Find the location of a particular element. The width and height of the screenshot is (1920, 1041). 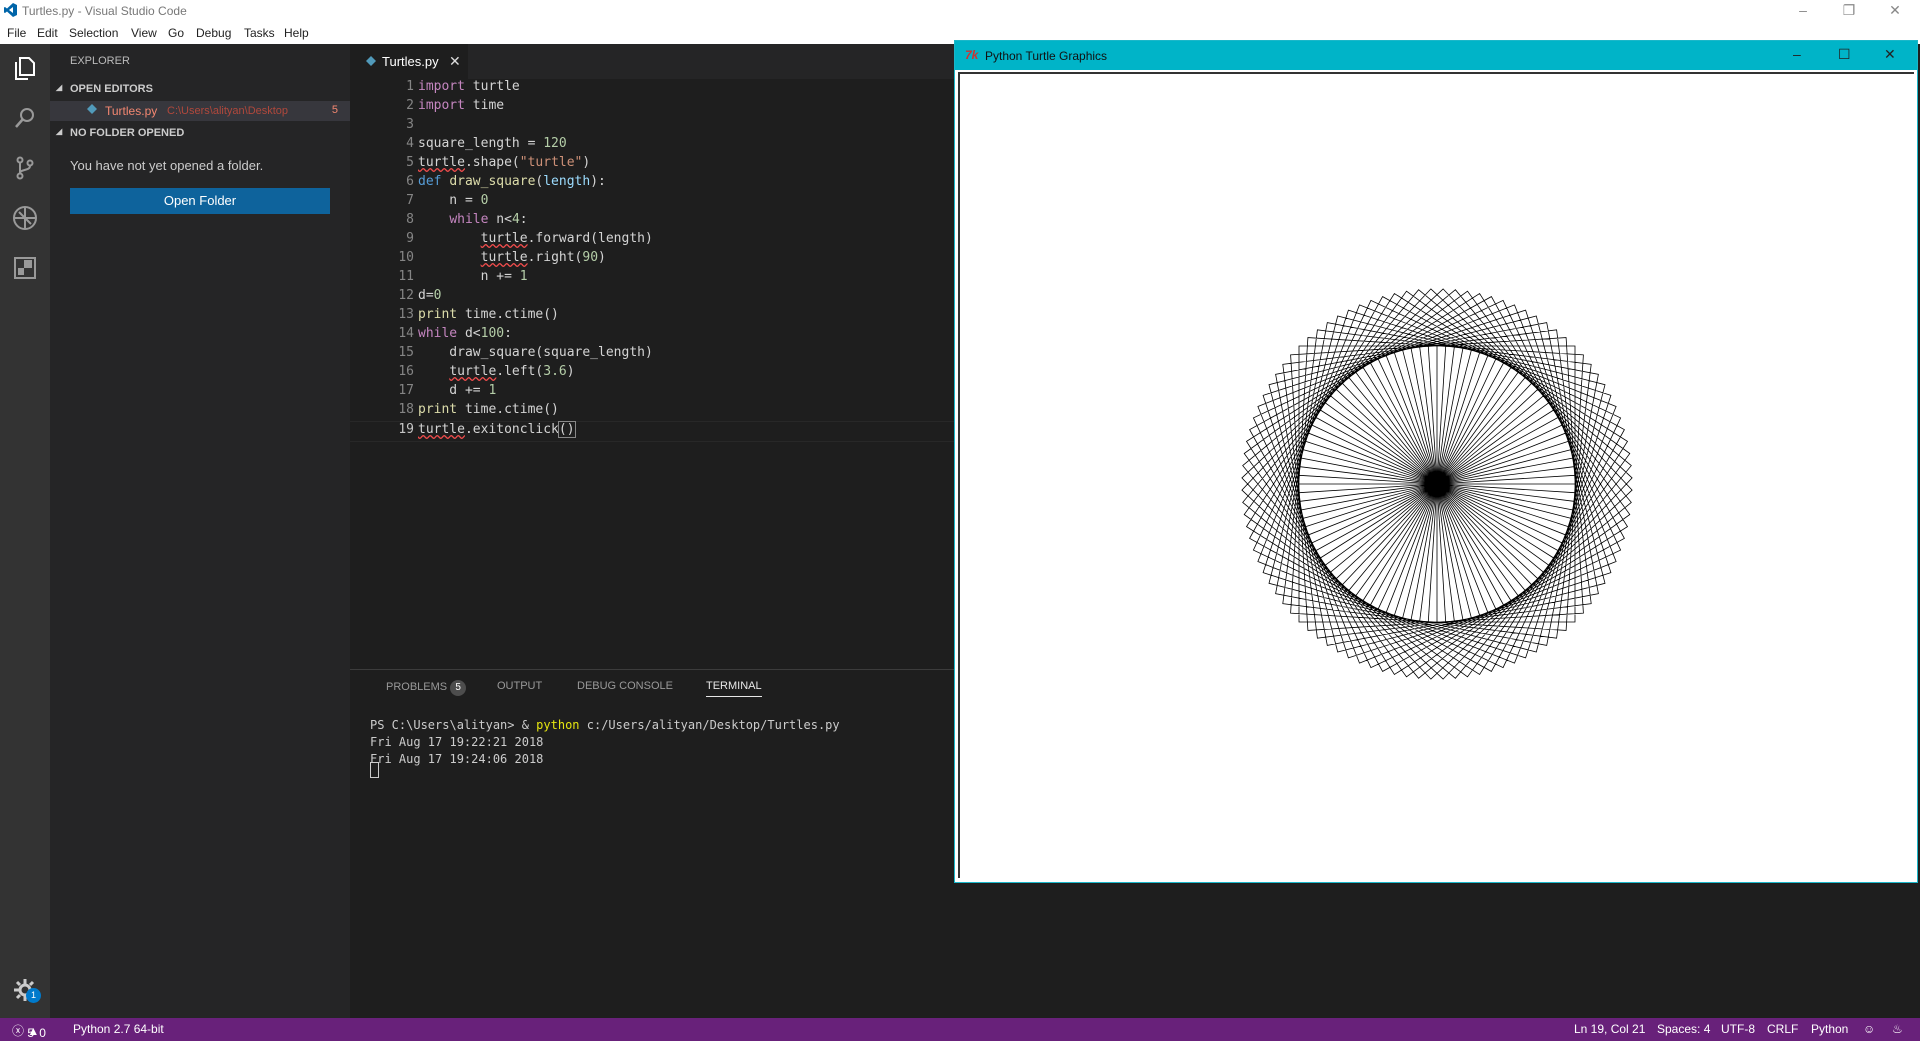

line-number: 14 is located at coordinates (406, 333).